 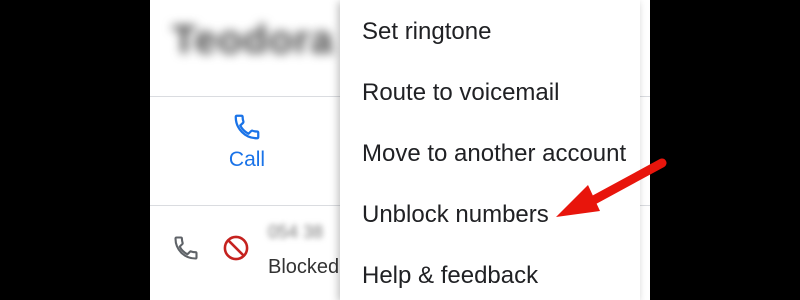 What do you see at coordinates (296, 232) in the screenshot?
I see `phone-number: 054 38` at bounding box center [296, 232].